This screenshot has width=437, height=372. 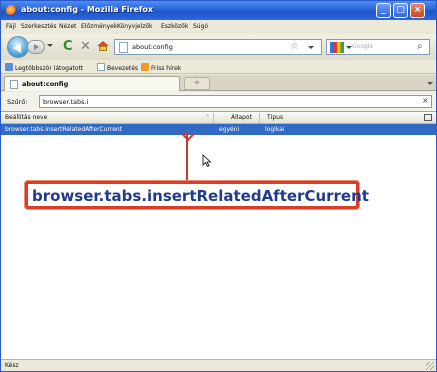 What do you see at coordinates (152, 47) in the screenshot?
I see `url-text: about:config` at bounding box center [152, 47].